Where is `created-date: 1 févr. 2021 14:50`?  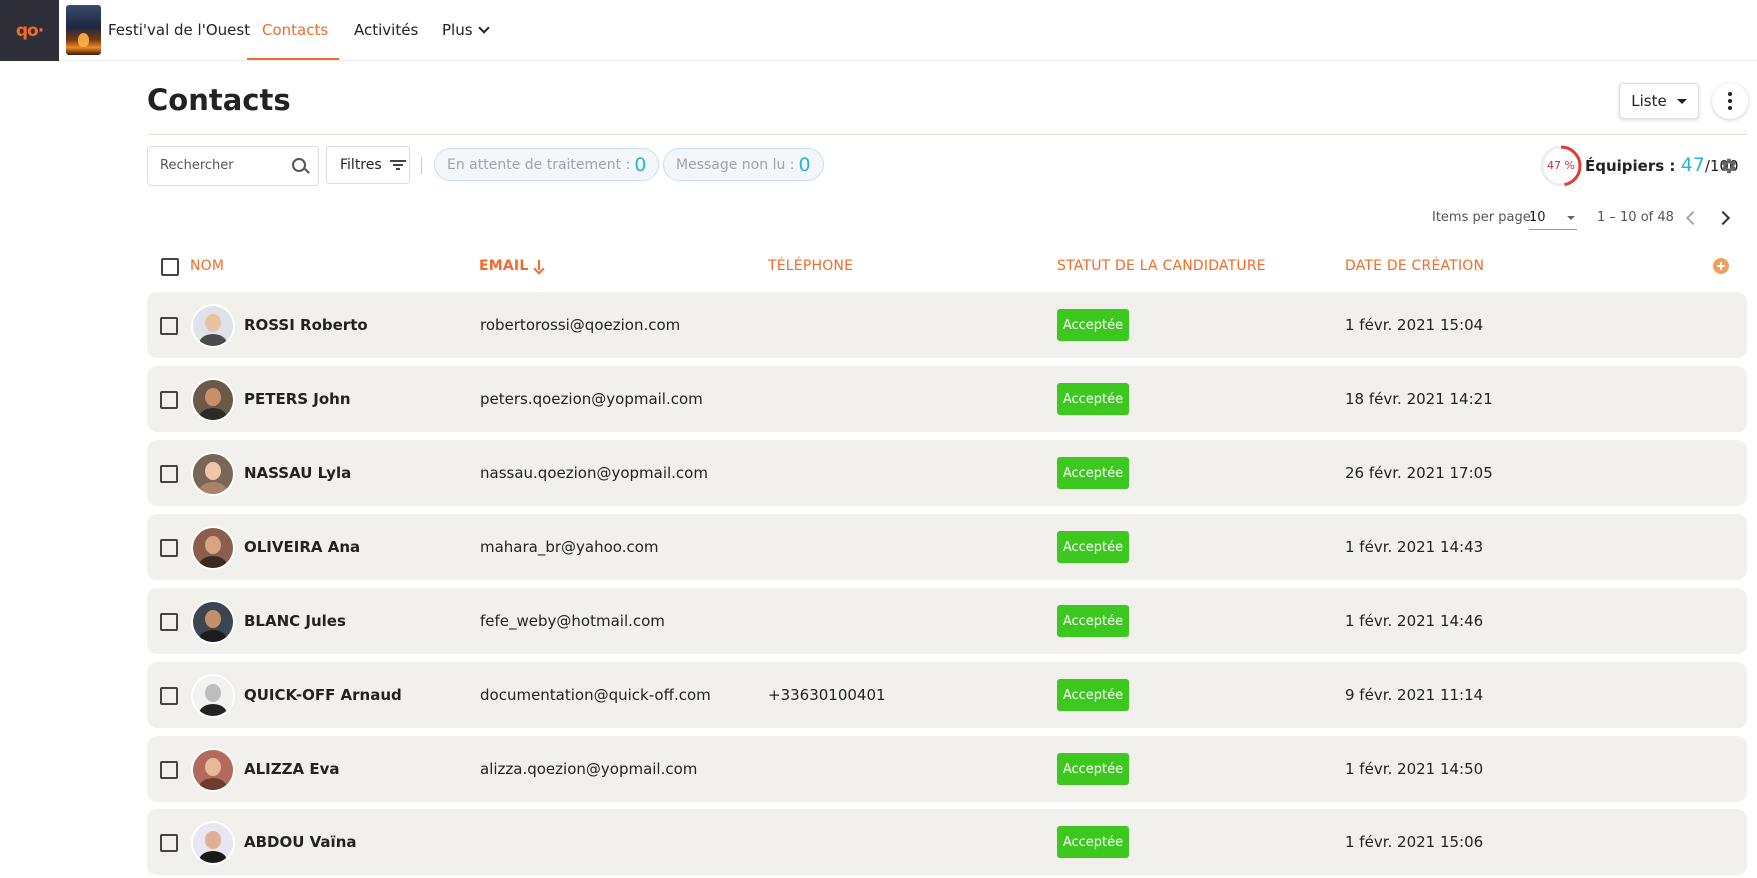 created-date: 1 févr. 2021 14:50 is located at coordinates (1414, 769).